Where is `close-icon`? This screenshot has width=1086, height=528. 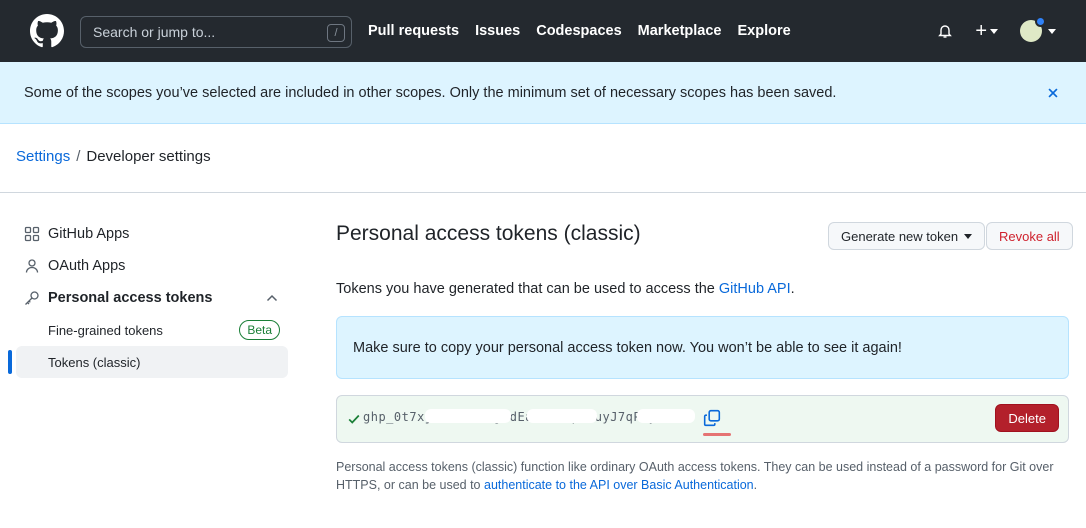 close-icon is located at coordinates (1053, 93).